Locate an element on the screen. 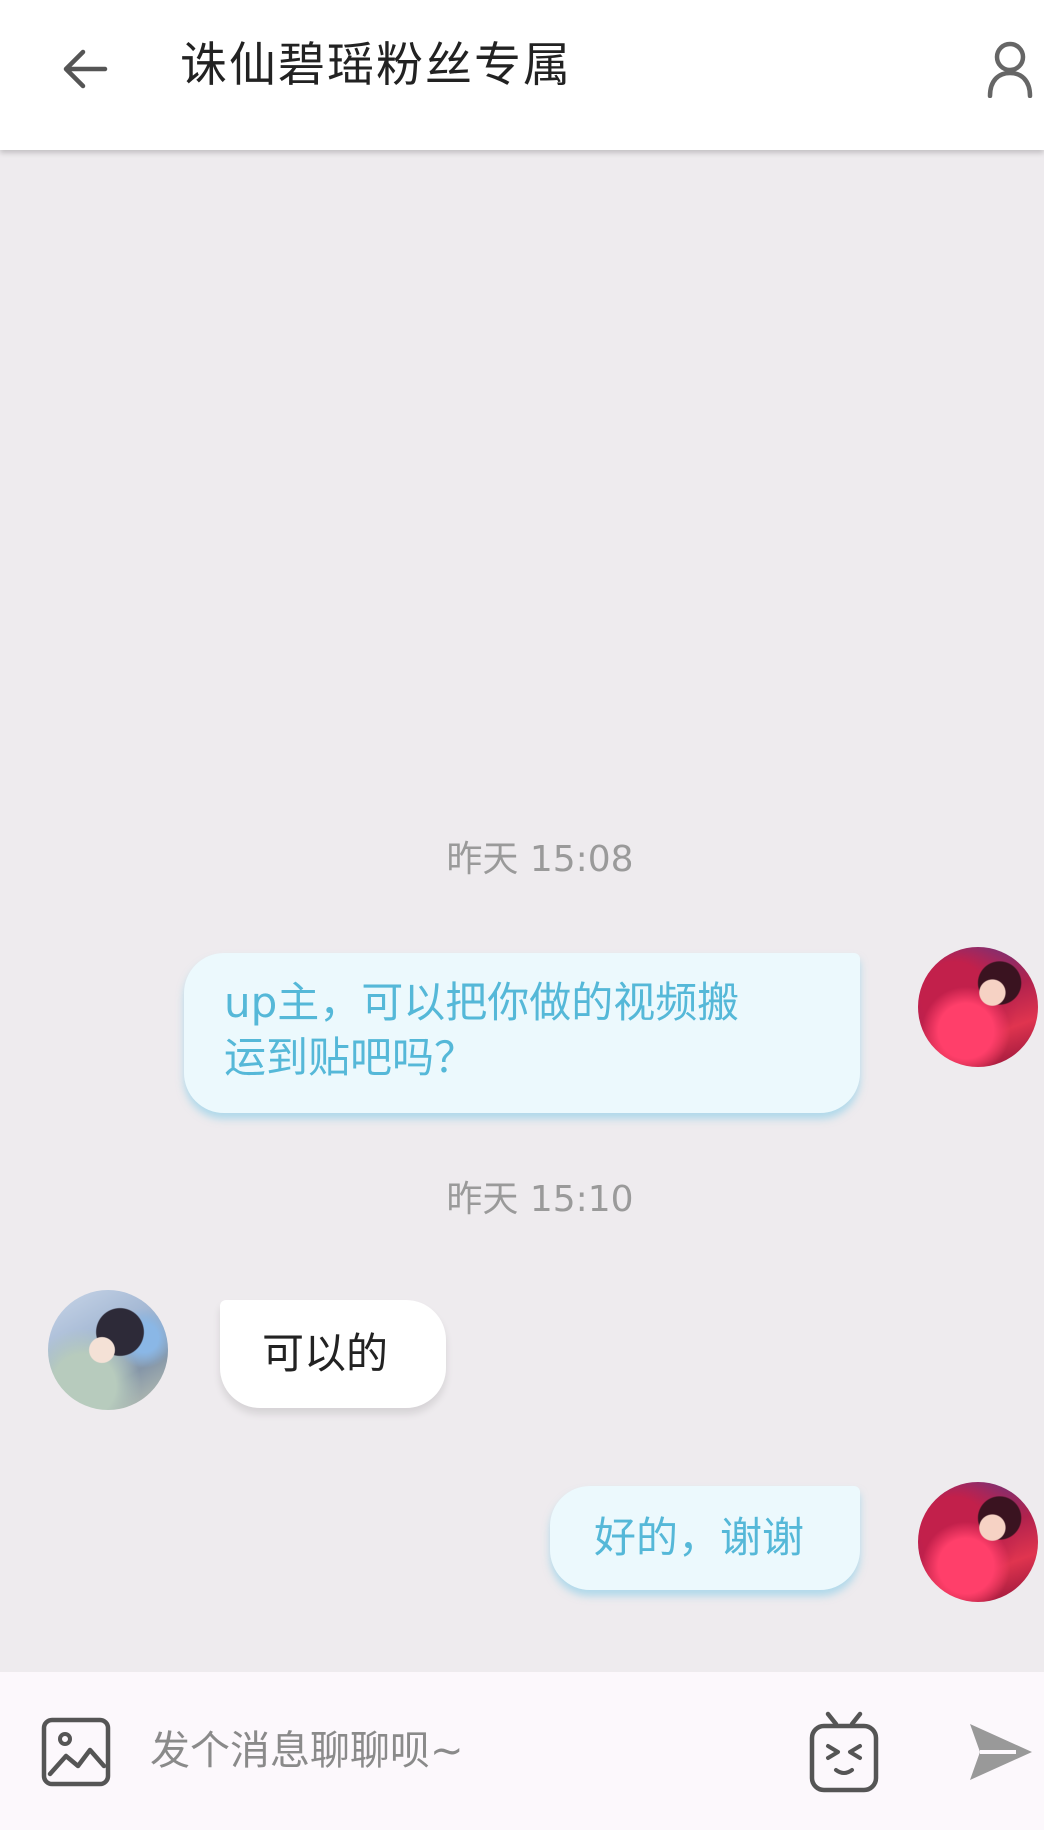 The image size is (1044, 1830). message-text-line: 运到贴吧吗？ is located at coordinates (350, 1057).